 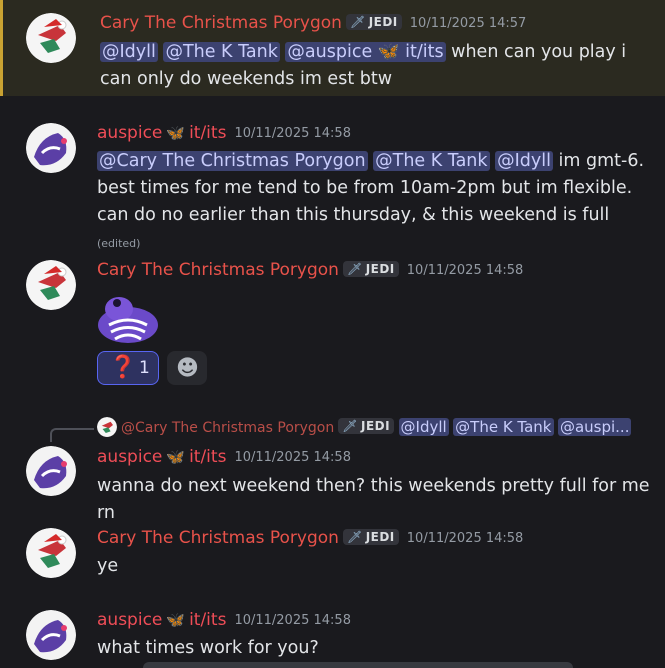 I want to click on question-mark-icon: ❓, so click(x=123, y=367).